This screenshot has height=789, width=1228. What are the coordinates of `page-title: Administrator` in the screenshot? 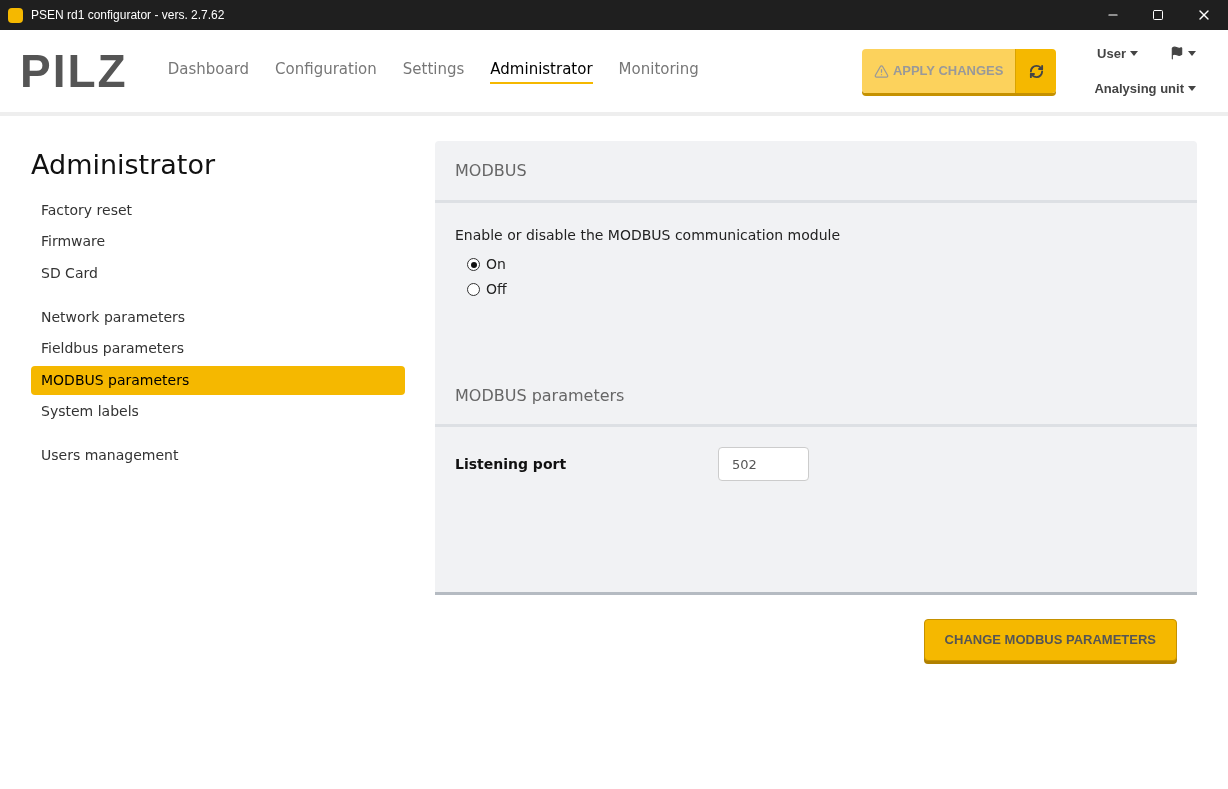 It's located at (124, 165).